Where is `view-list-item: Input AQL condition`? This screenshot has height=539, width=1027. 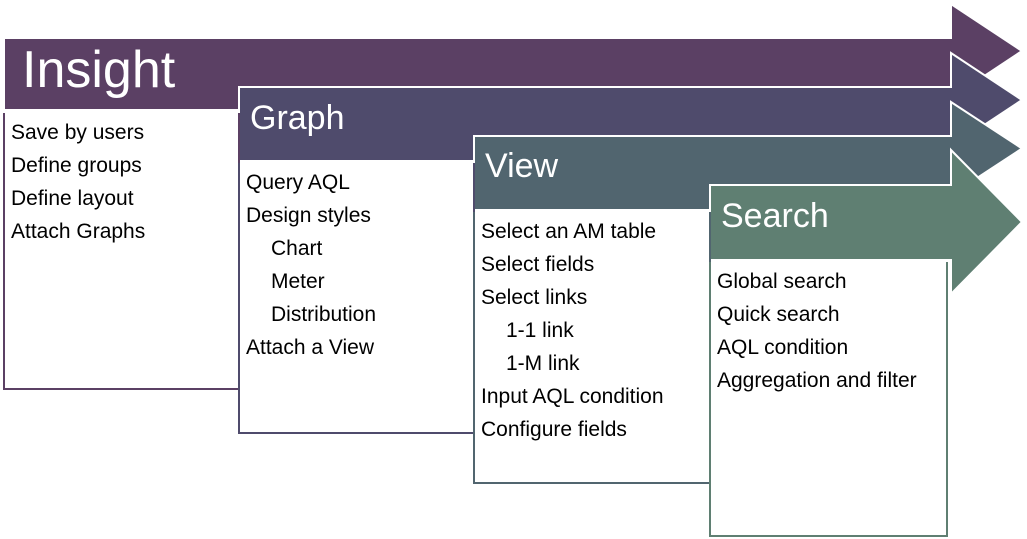 view-list-item: Input AQL condition is located at coordinates (572, 396).